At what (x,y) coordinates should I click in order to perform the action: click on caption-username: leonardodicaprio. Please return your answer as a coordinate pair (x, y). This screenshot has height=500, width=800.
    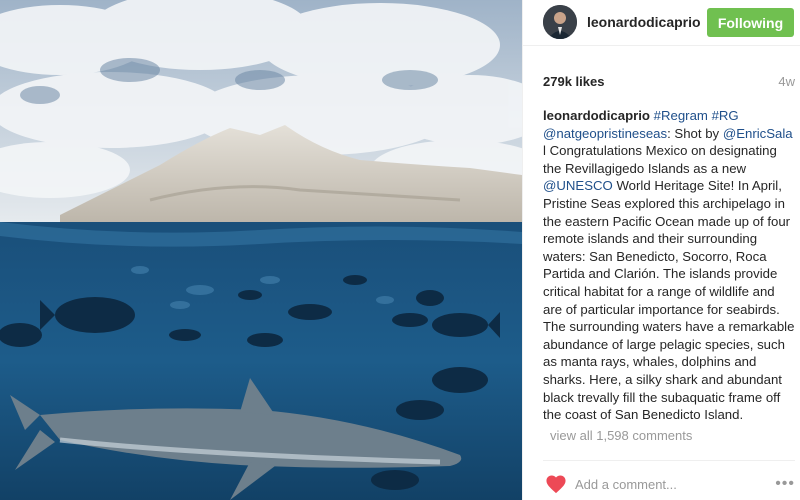
    Looking at the image, I should click on (596, 115).